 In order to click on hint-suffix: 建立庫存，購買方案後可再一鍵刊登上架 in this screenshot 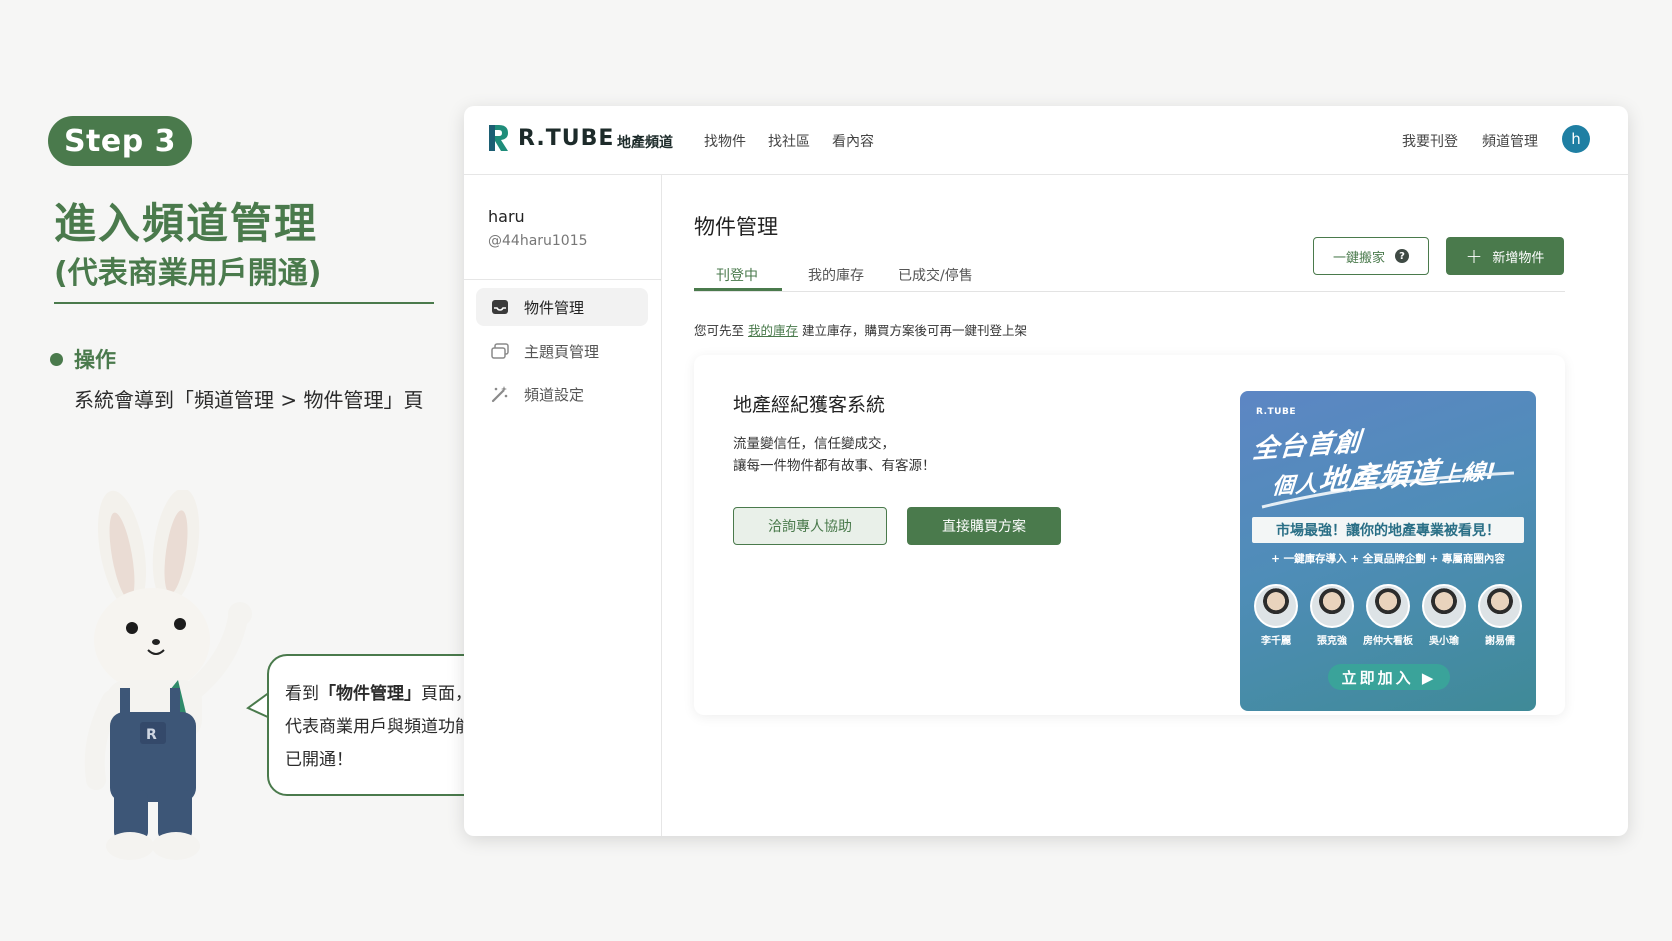, I will do `click(915, 330)`.